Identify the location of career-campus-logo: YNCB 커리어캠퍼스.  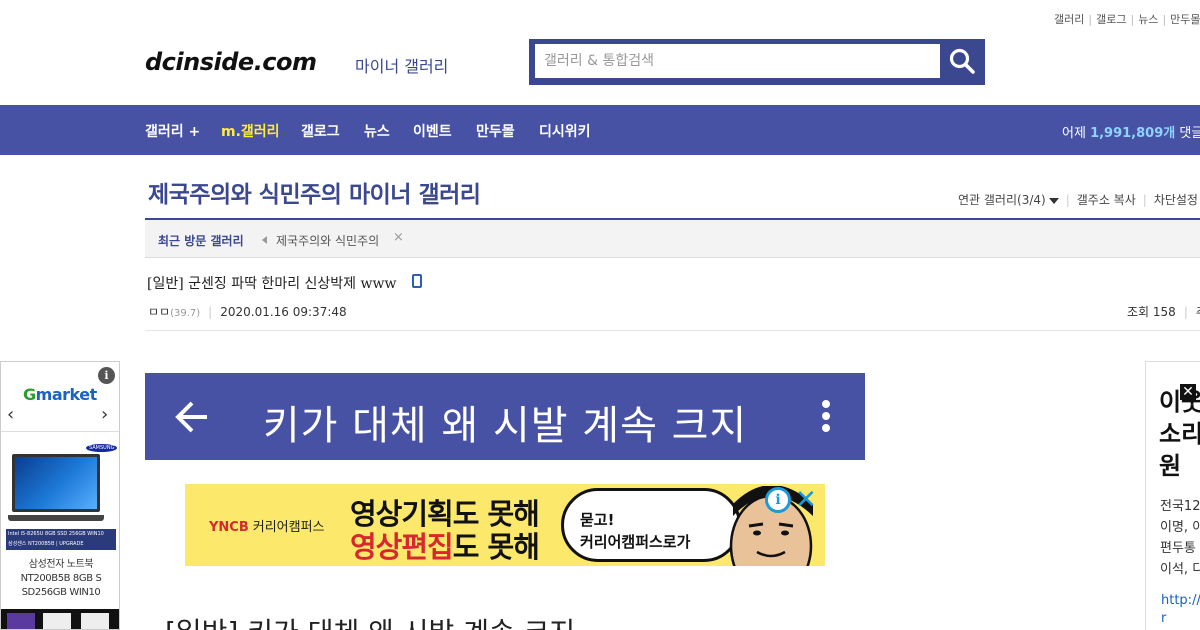
(267, 525).